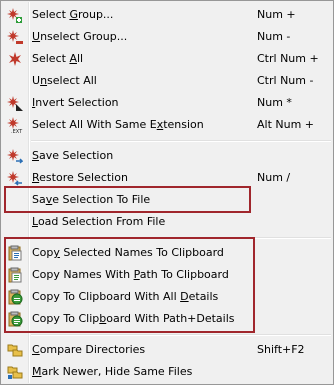 Image resolution: width=334 pixels, height=385 pixels. Describe the element at coordinates (276, 14) in the screenshot. I see `menu-item-shortcut: Num +` at that location.